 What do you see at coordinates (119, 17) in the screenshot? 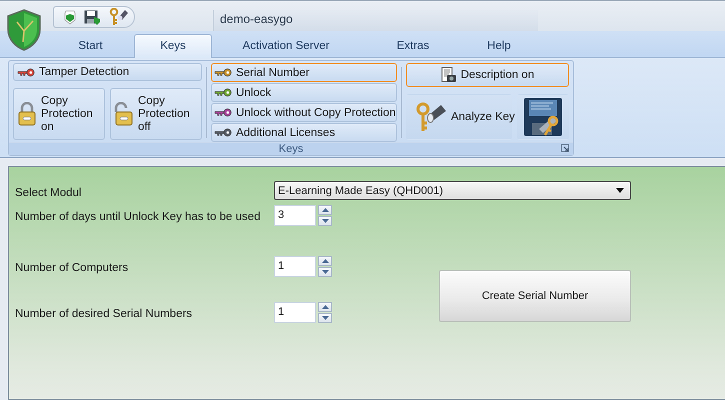
I see `key-search-icon` at bounding box center [119, 17].